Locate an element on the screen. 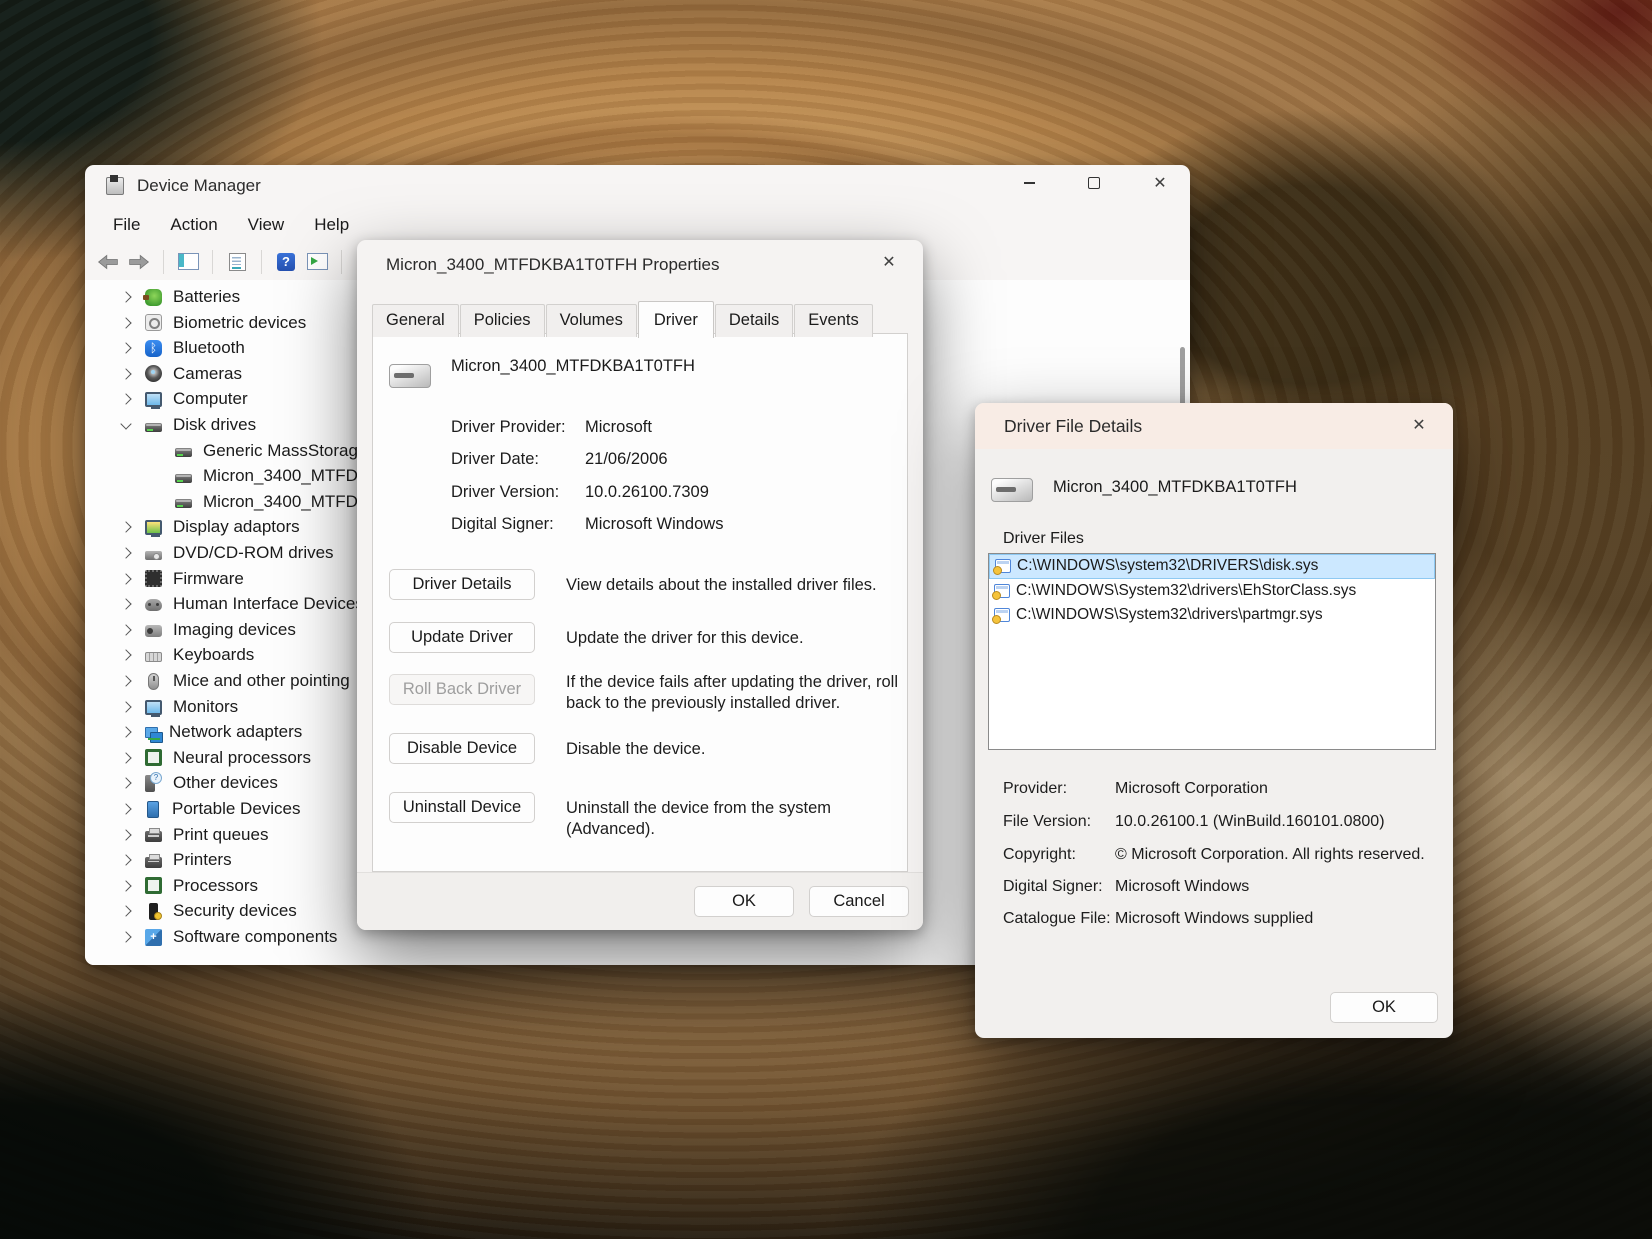 The height and width of the screenshot is (1239, 1652). security-device-icon is located at coordinates (155, 911).